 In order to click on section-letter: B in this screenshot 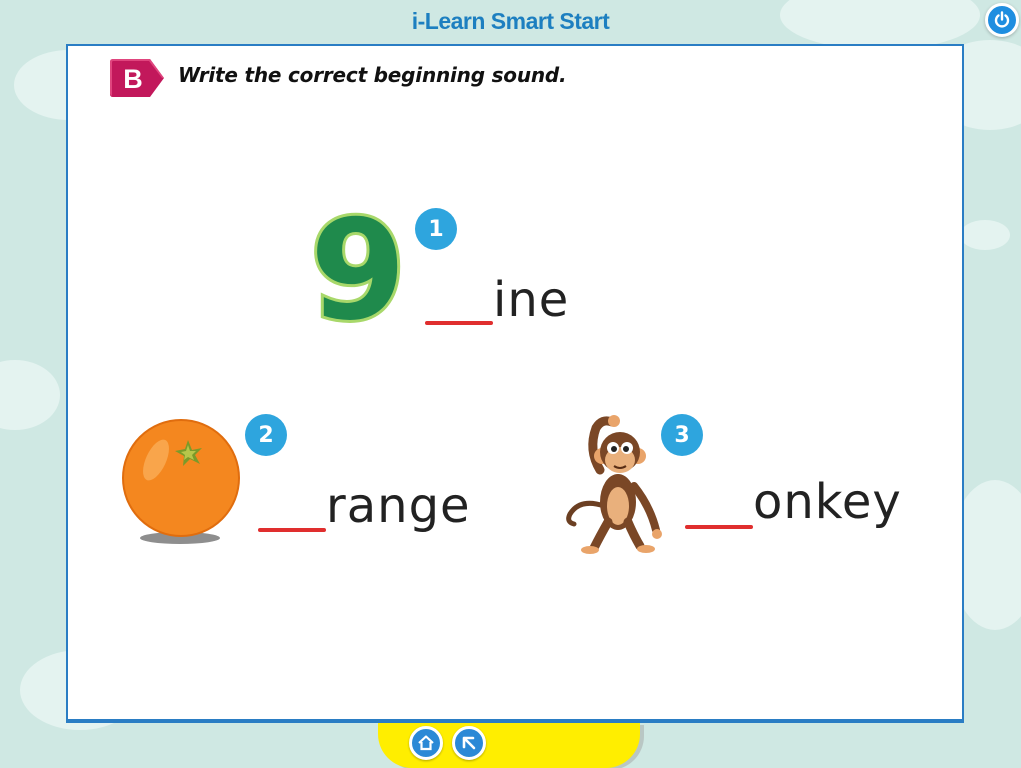, I will do `click(133, 79)`.